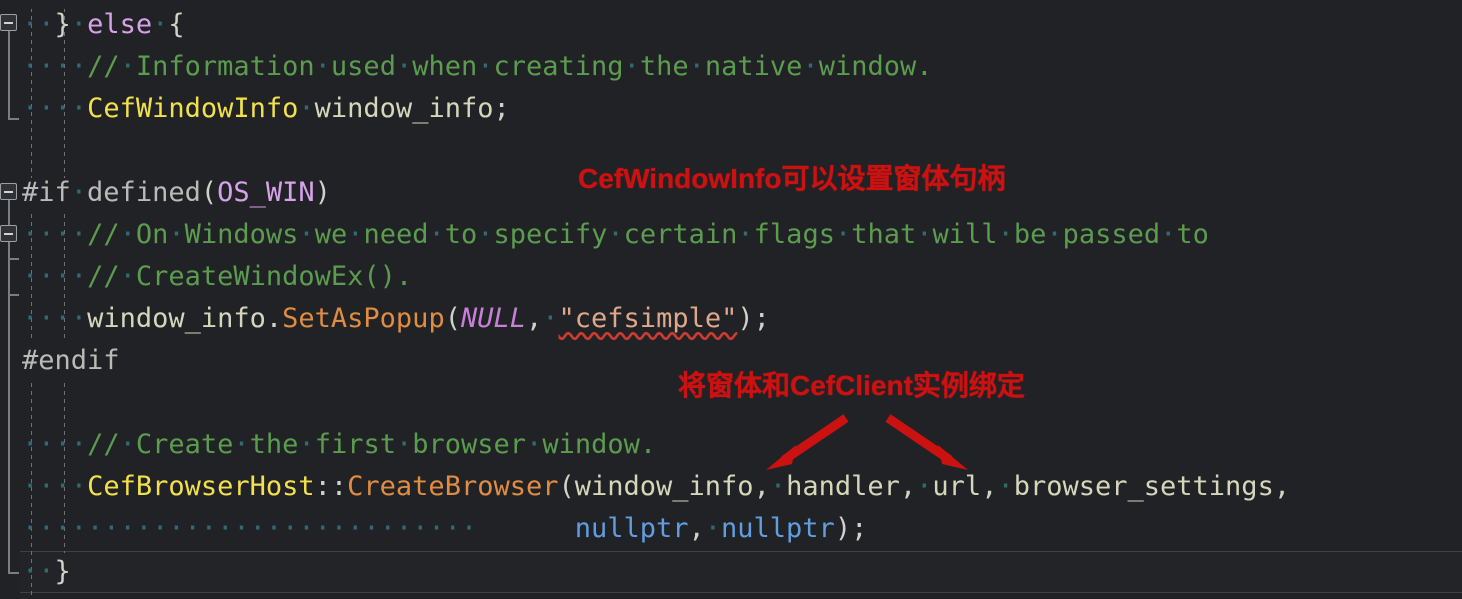 The height and width of the screenshot is (599, 1462). What do you see at coordinates (807, 442) in the screenshot?
I see `arrow-to-window-info` at bounding box center [807, 442].